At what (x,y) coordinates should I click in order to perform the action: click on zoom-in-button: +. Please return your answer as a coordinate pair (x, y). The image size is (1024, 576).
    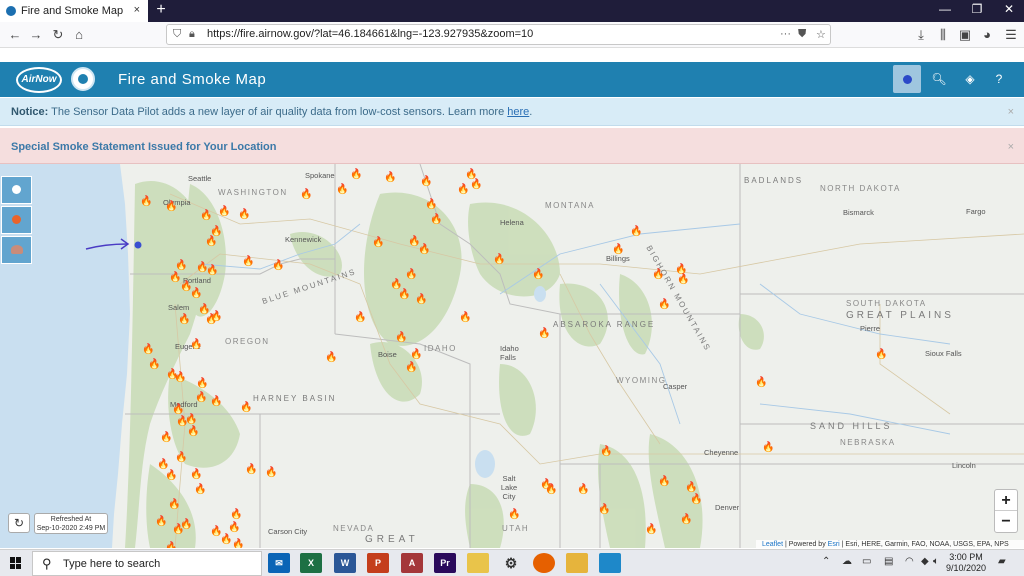
    Looking at the image, I should click on (1006, 500).